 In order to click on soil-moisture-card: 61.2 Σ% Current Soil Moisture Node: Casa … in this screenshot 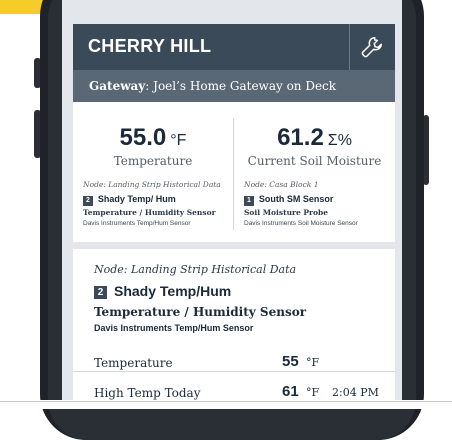, I will do `click(314, 172)`.